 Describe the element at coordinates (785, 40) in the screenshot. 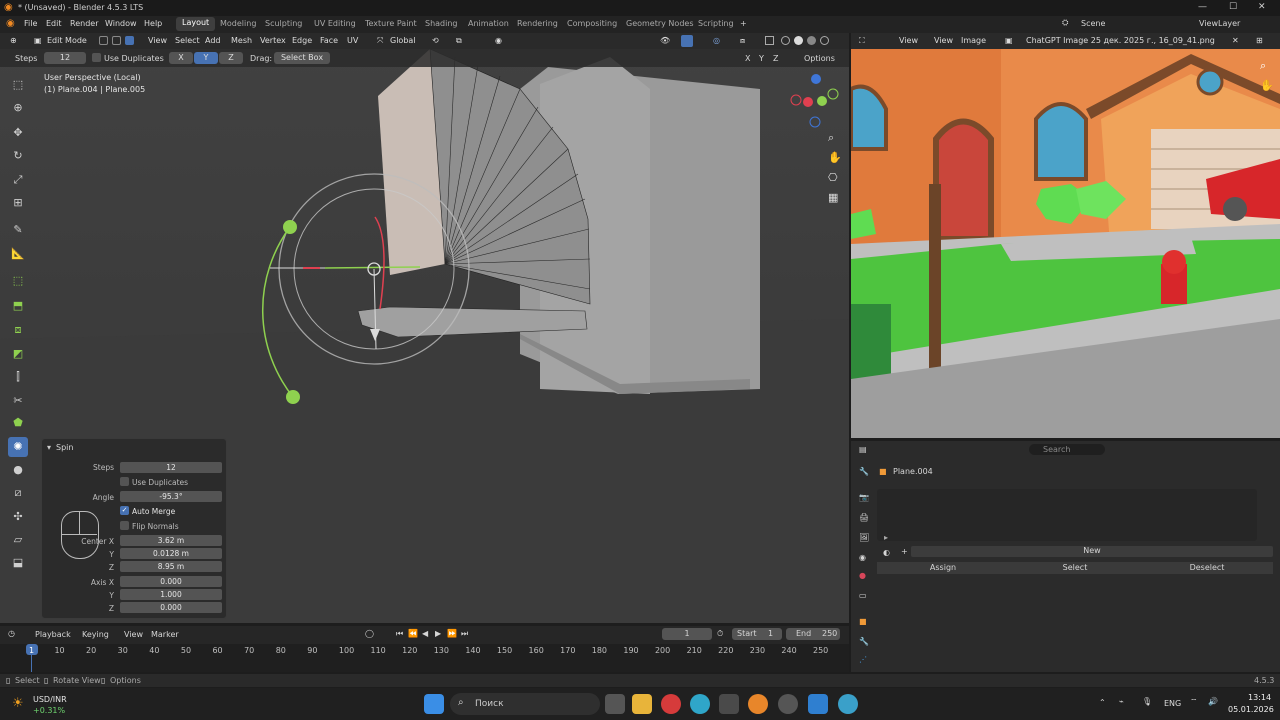

I see `wireframe-shading-icon` at that location.